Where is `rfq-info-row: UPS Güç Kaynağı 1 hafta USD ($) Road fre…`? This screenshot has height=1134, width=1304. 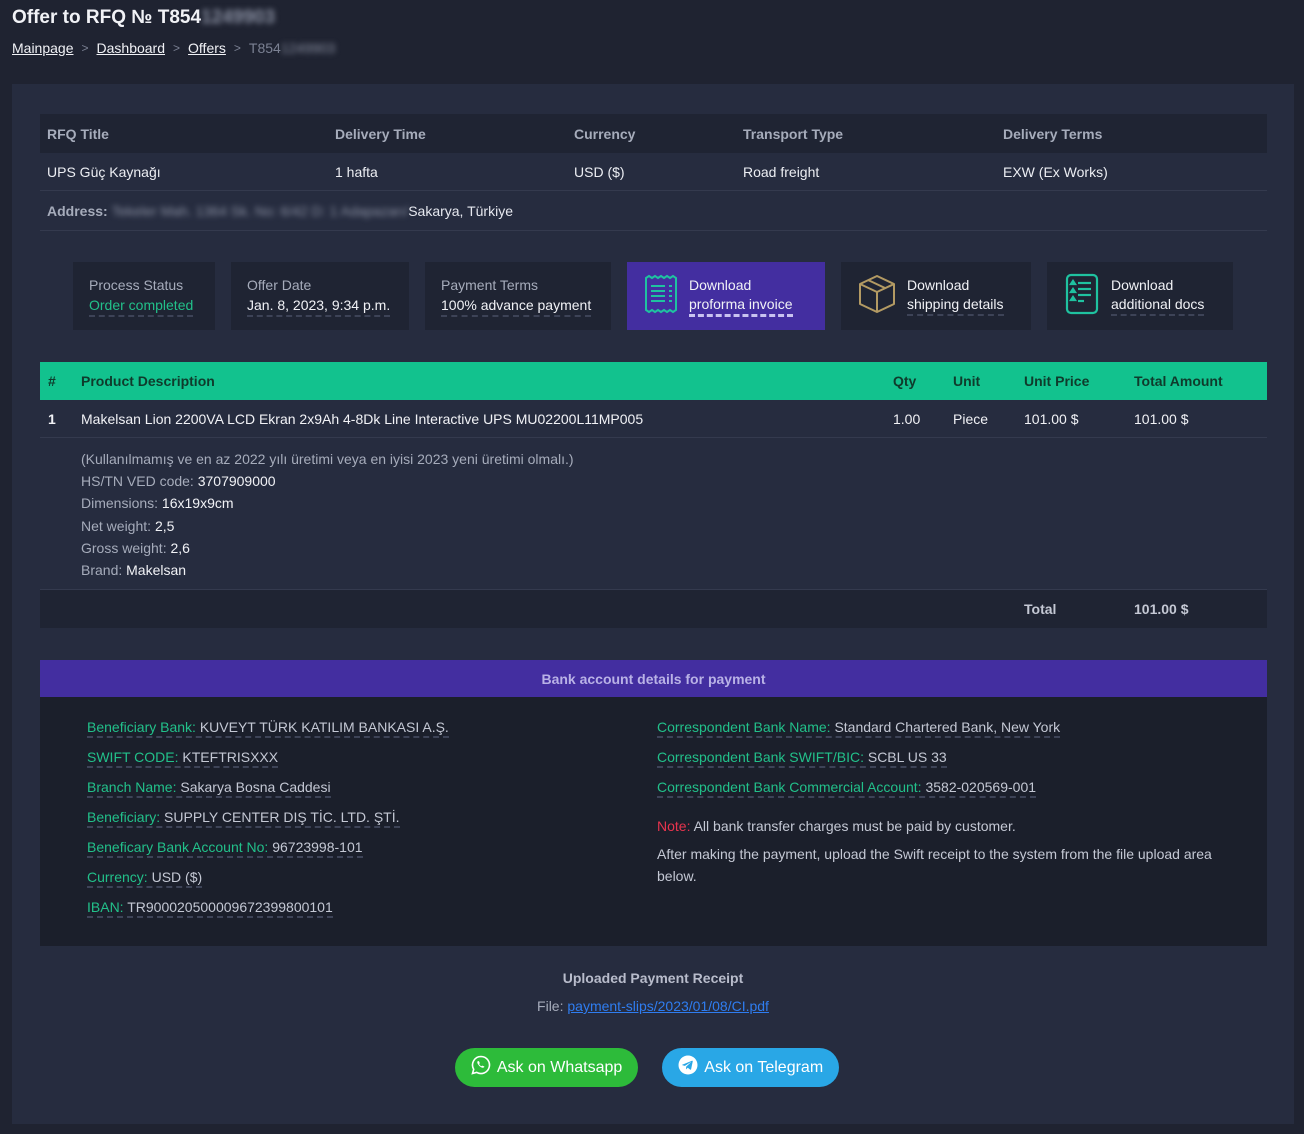 rfq-info-row: UPS Güç Kaynağı 1 hafta USD ($) Road fre… is located at coordinates (653, 172).